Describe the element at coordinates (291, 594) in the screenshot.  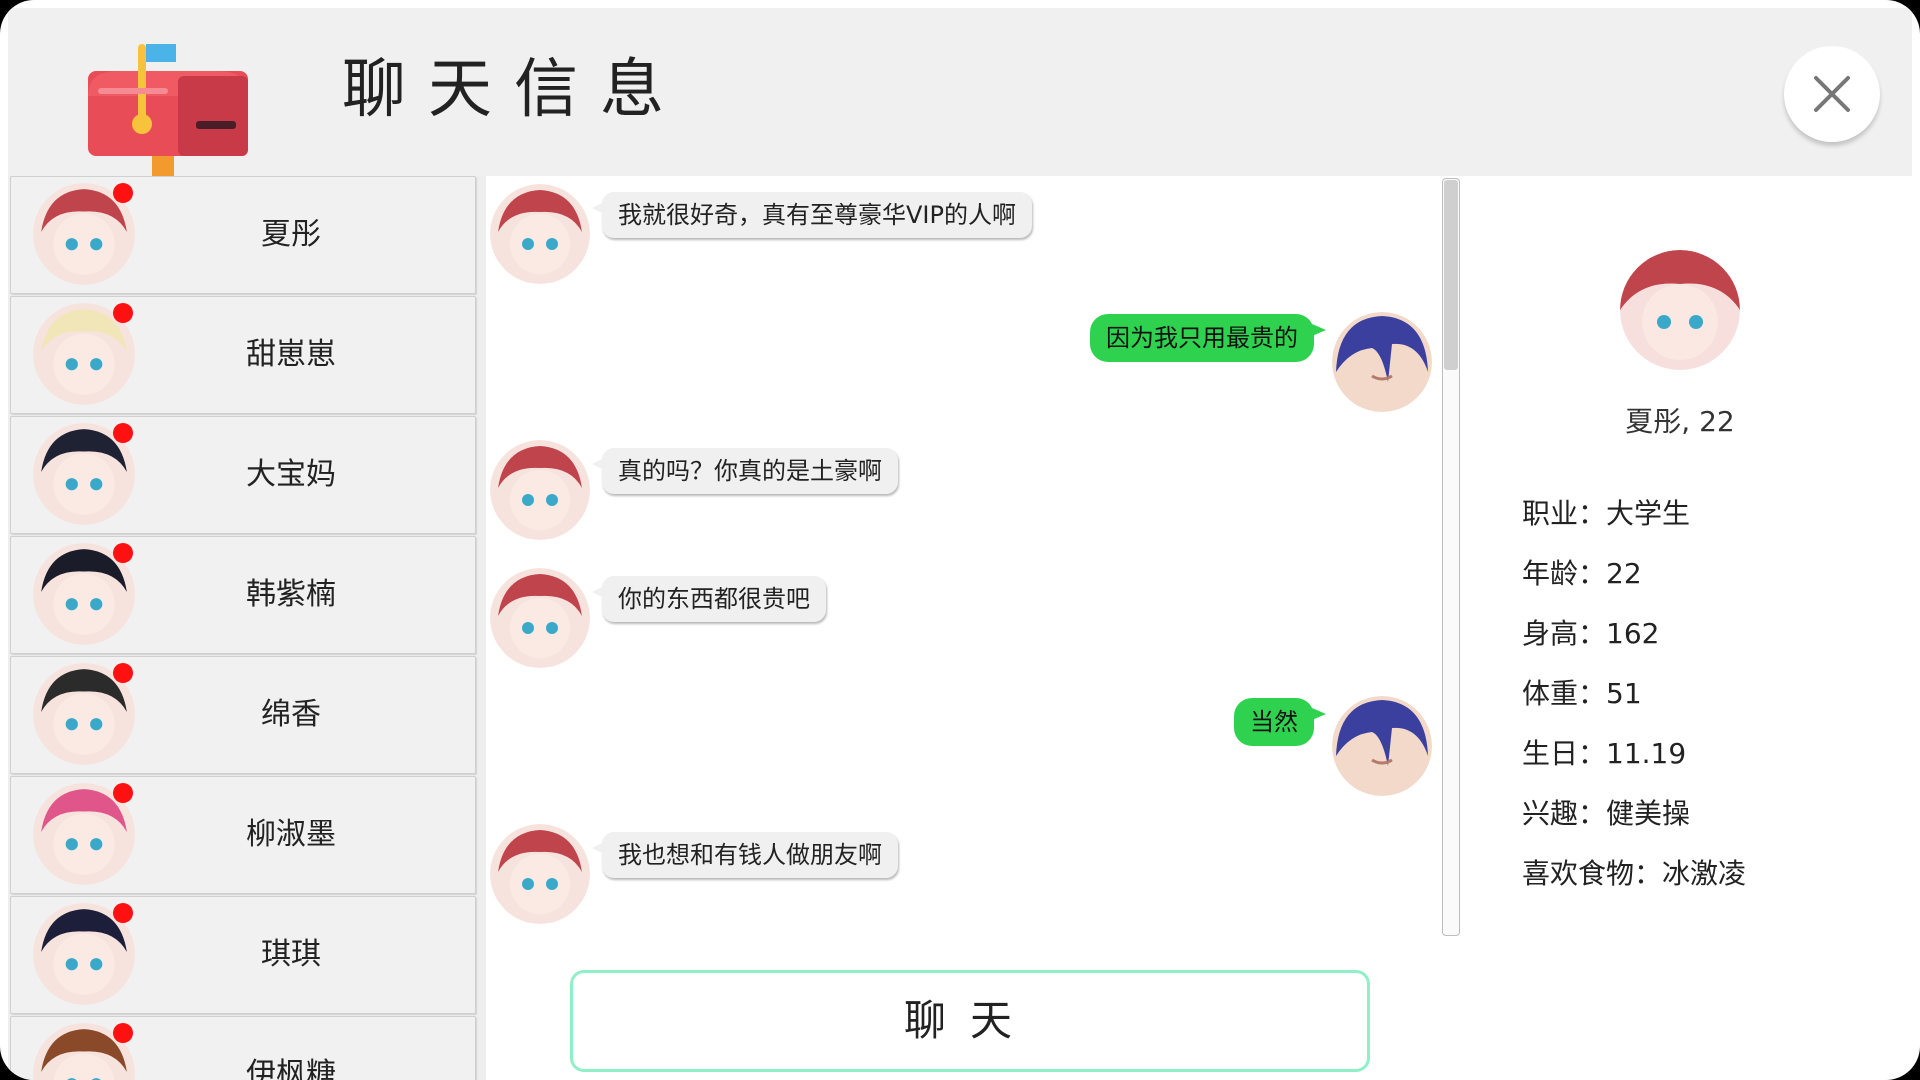
I see `contact-name: 韩紫楠` at that location.